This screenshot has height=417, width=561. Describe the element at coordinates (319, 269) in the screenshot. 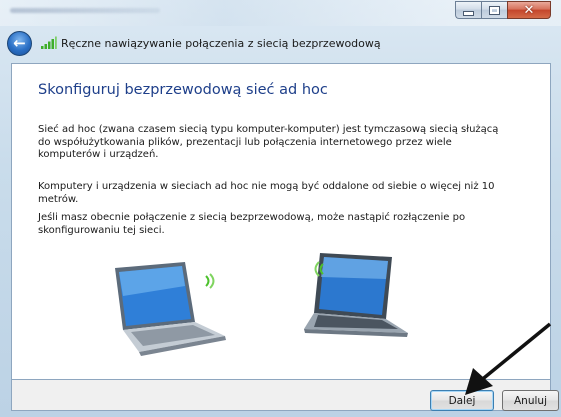

I see `wifi-signal-icon-right` at that location.